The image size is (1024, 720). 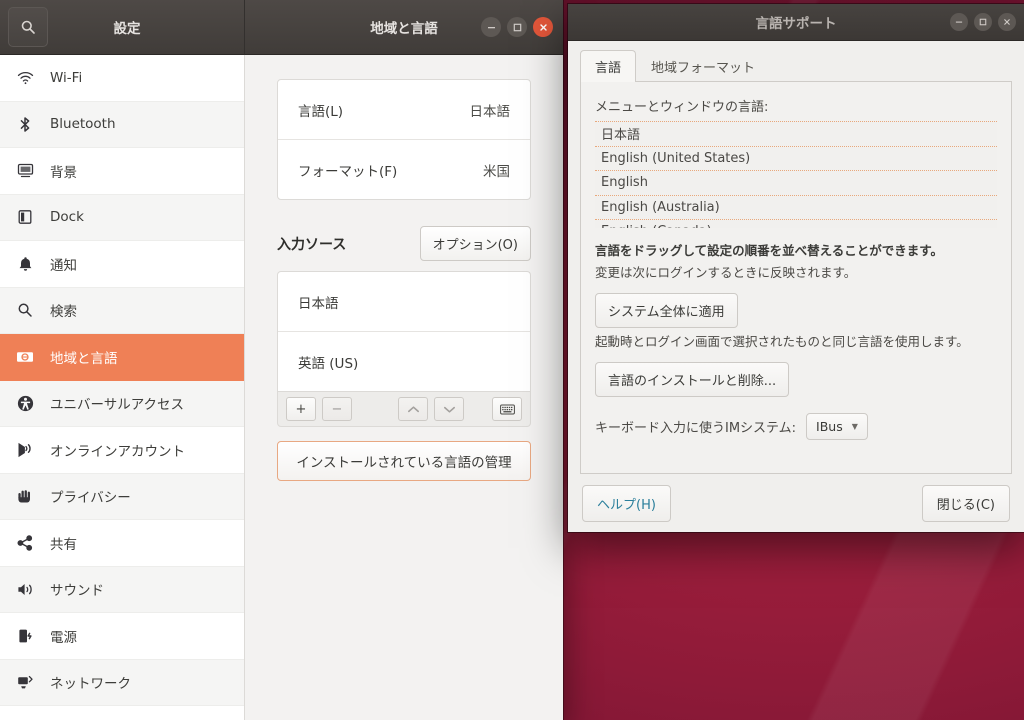 I want to click on sidebar-item-label: オンラインアカウント, so click(x=117, y=451).